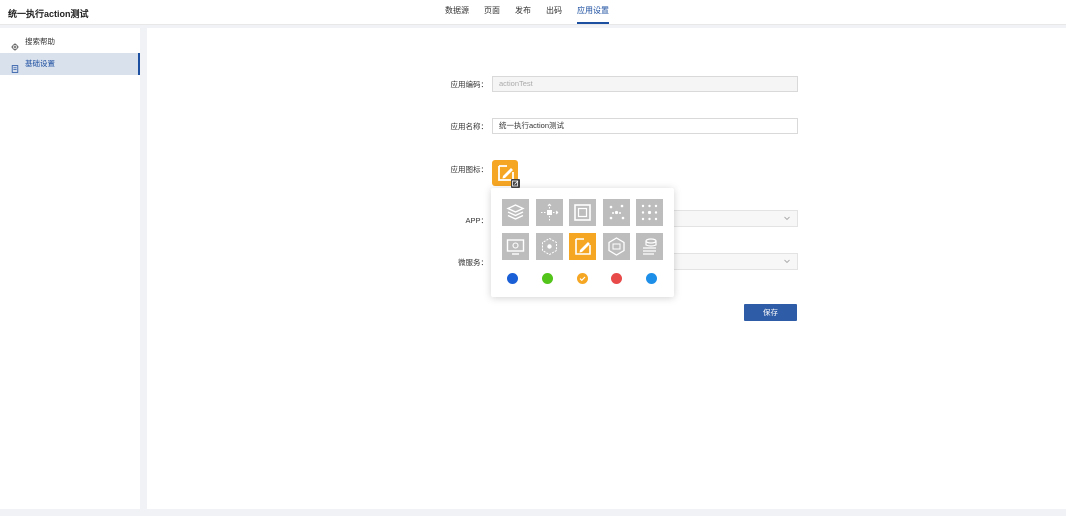 The image size is (1066, 516). What do you see at coordinates (476, 220) in the screenshot?
I see `app-label: APP：` at bounding box center [476, 220].